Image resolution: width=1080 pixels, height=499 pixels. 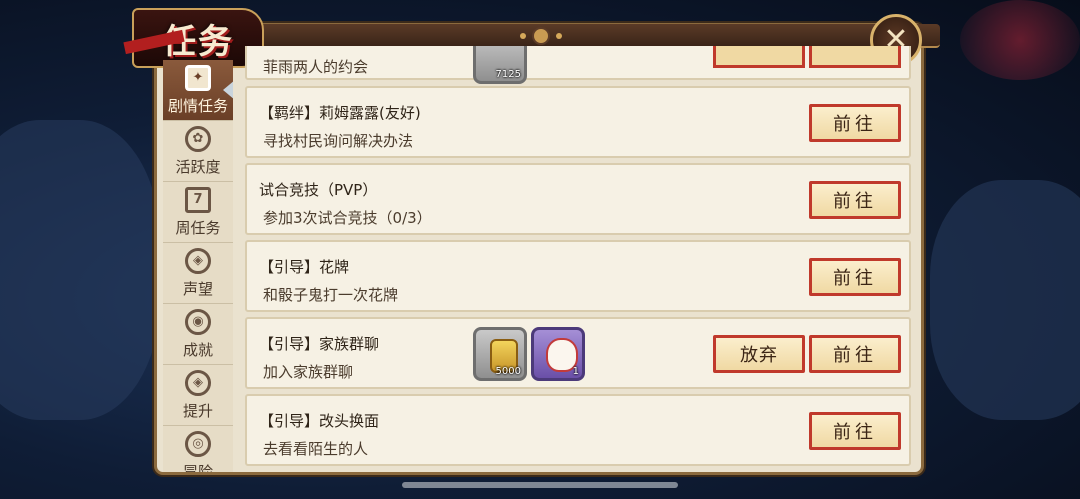 What do you see at coordinates (578, 276) in the screenshot?
I see `task-row: 【引导】花牌 和骰子鬼打一次花牌 前往` at bounding box center [578, 276].